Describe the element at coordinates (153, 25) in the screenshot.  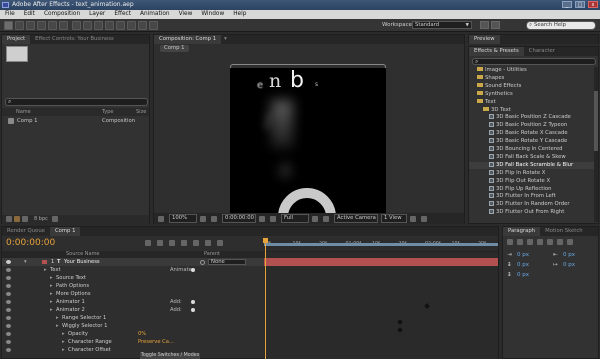
I see `puppet-pin-tool-icon` at that location.